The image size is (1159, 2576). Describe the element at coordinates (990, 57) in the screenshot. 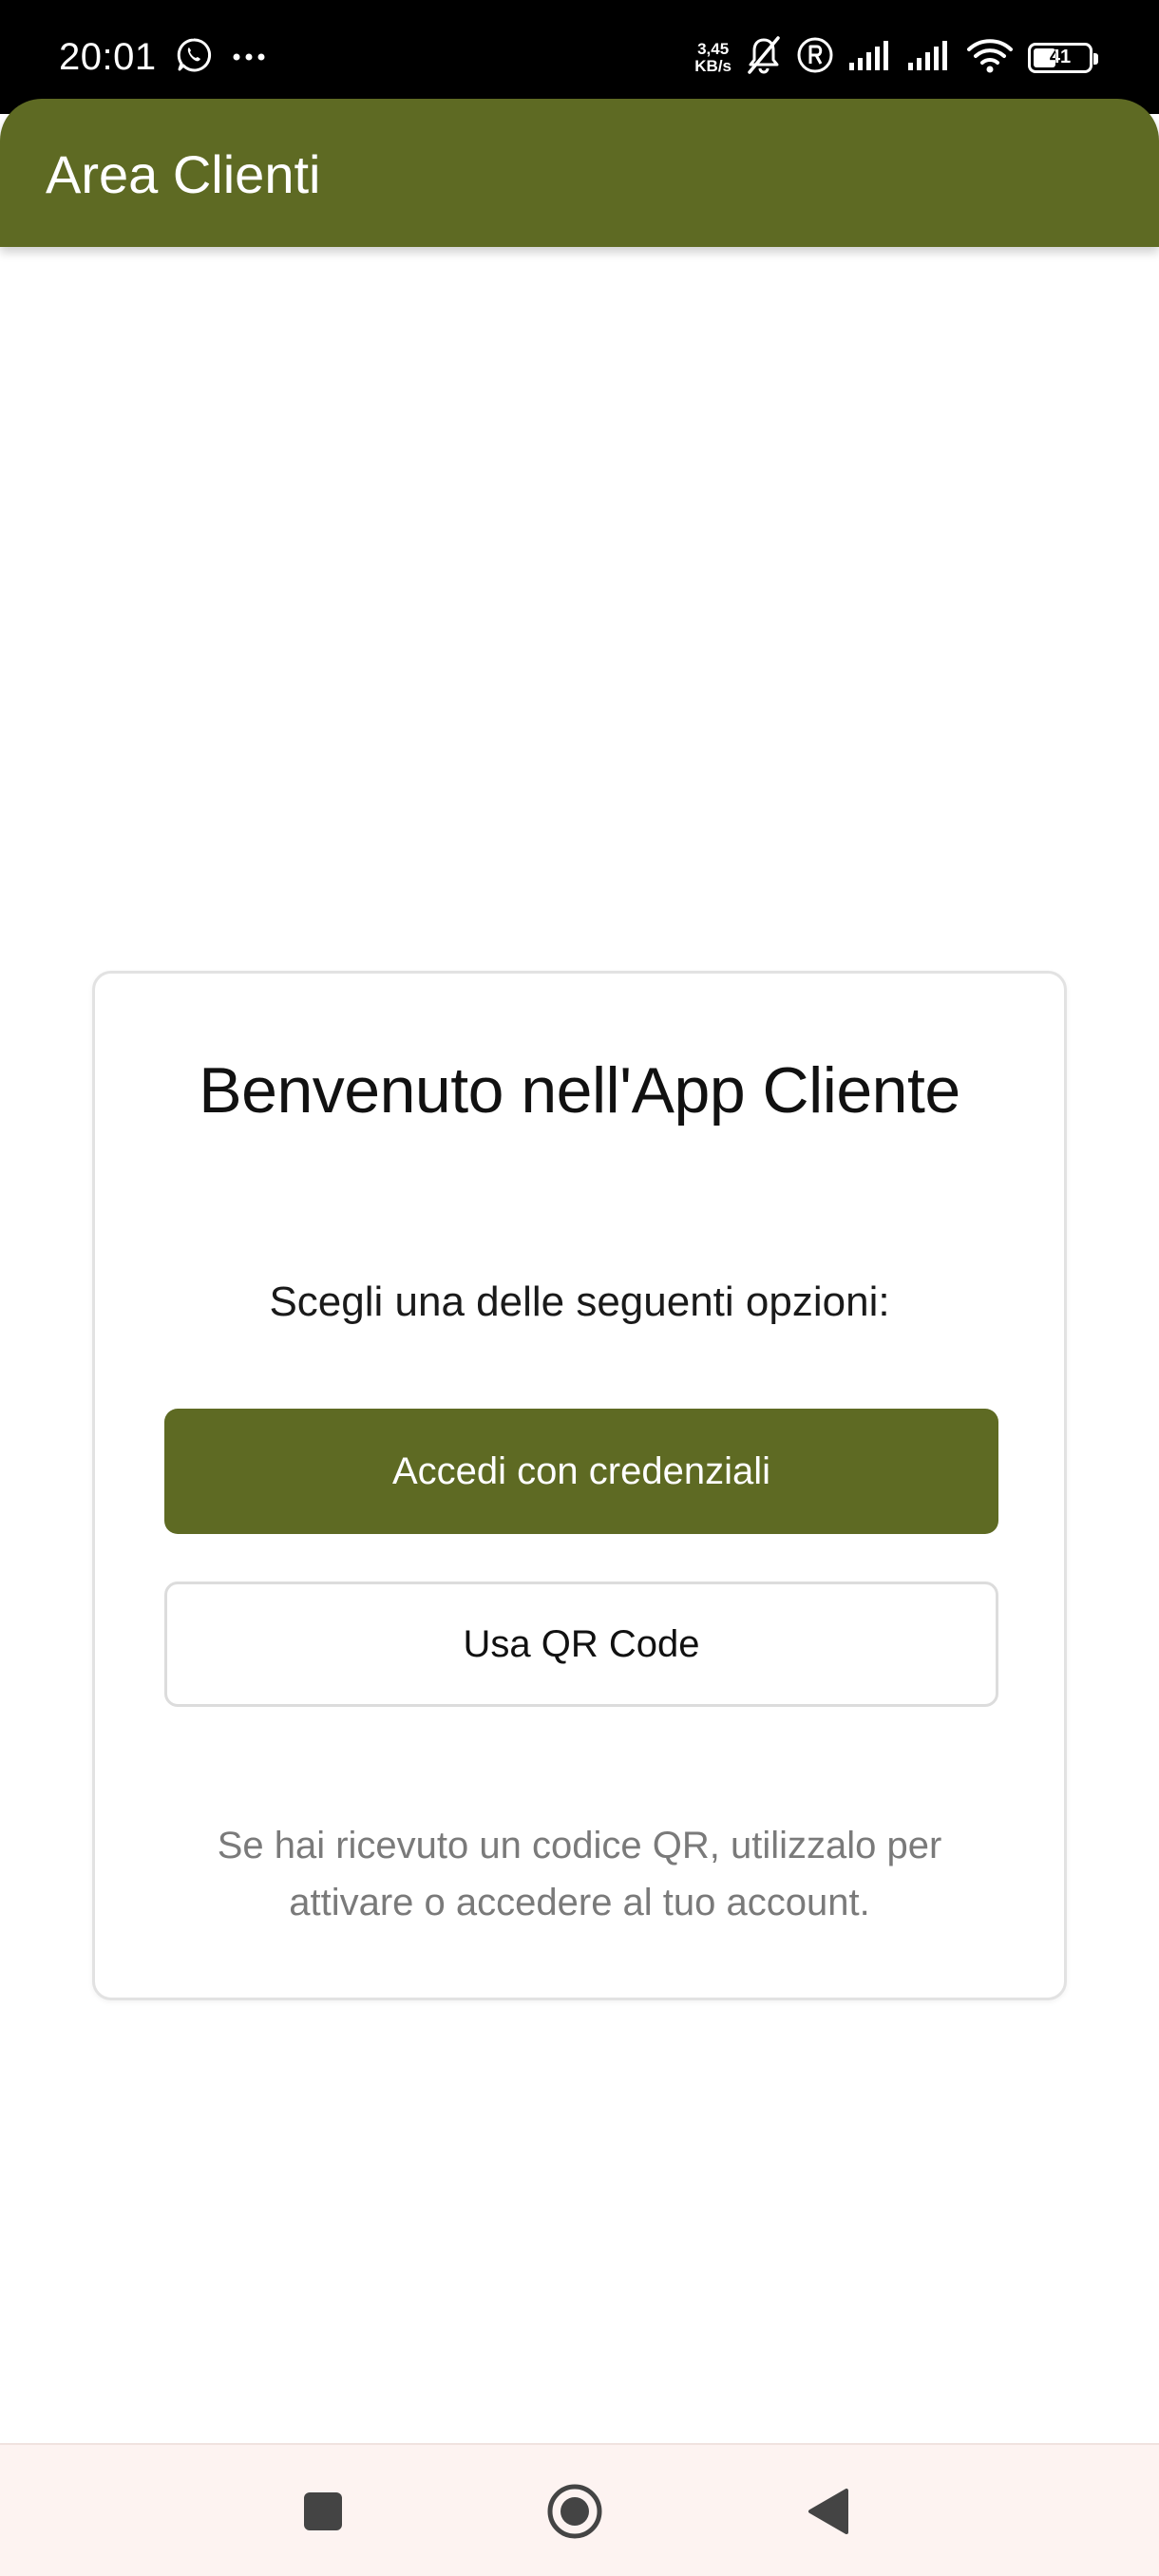

I see `wifi-icon` at that location.